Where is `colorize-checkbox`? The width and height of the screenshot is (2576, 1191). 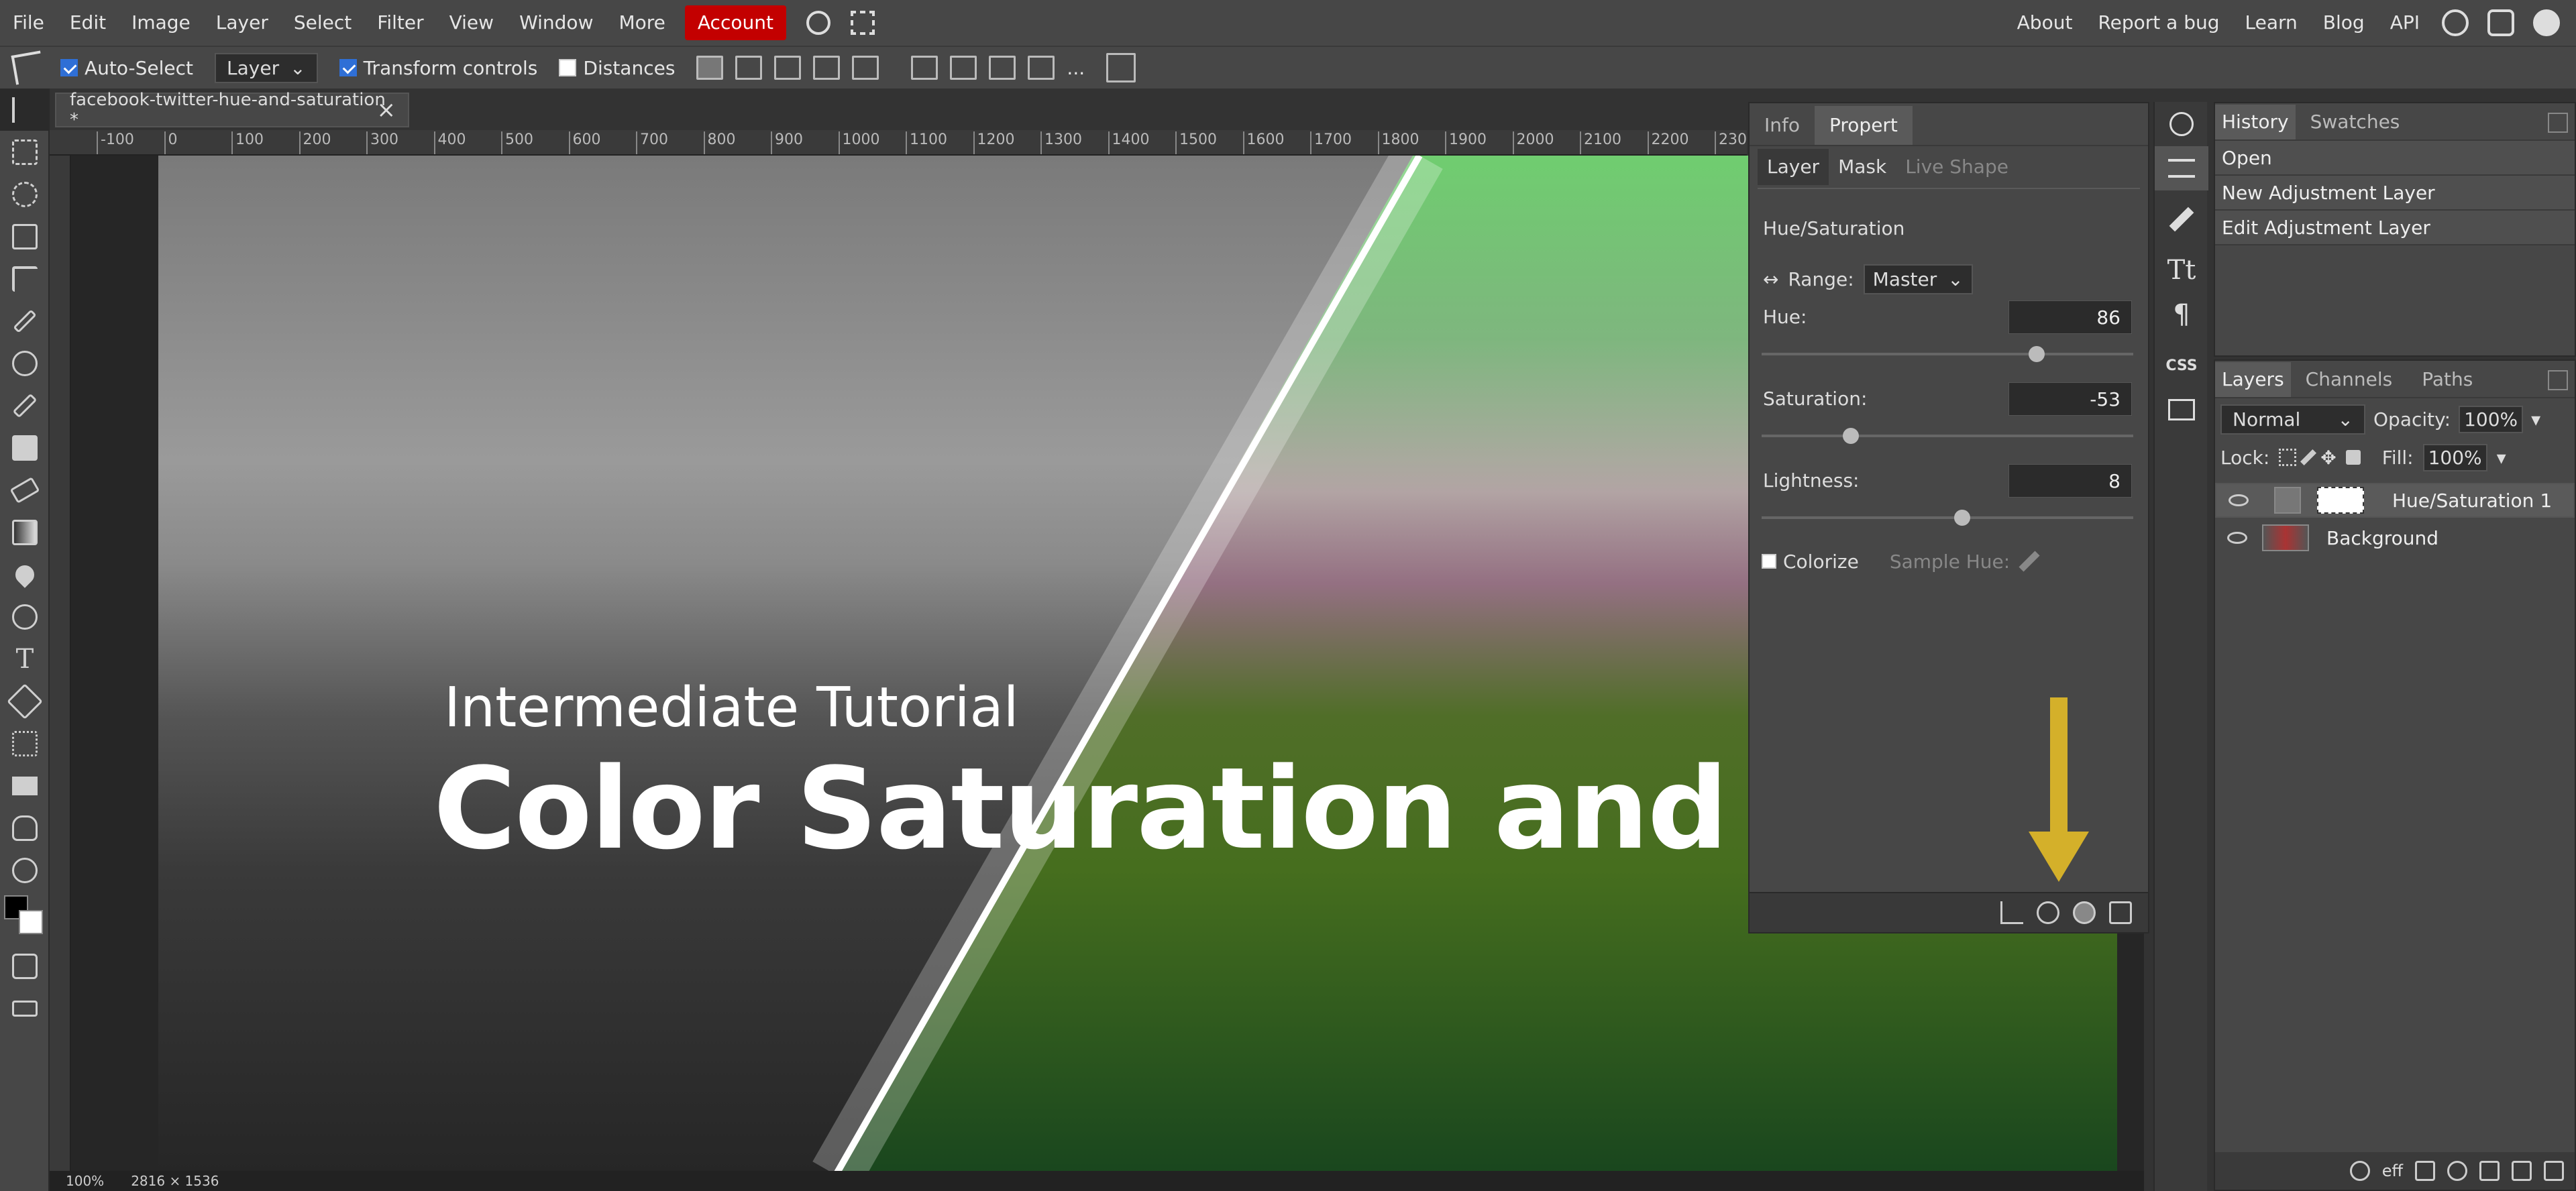
colorize-checkbox is located at coordinates (1769, 561).